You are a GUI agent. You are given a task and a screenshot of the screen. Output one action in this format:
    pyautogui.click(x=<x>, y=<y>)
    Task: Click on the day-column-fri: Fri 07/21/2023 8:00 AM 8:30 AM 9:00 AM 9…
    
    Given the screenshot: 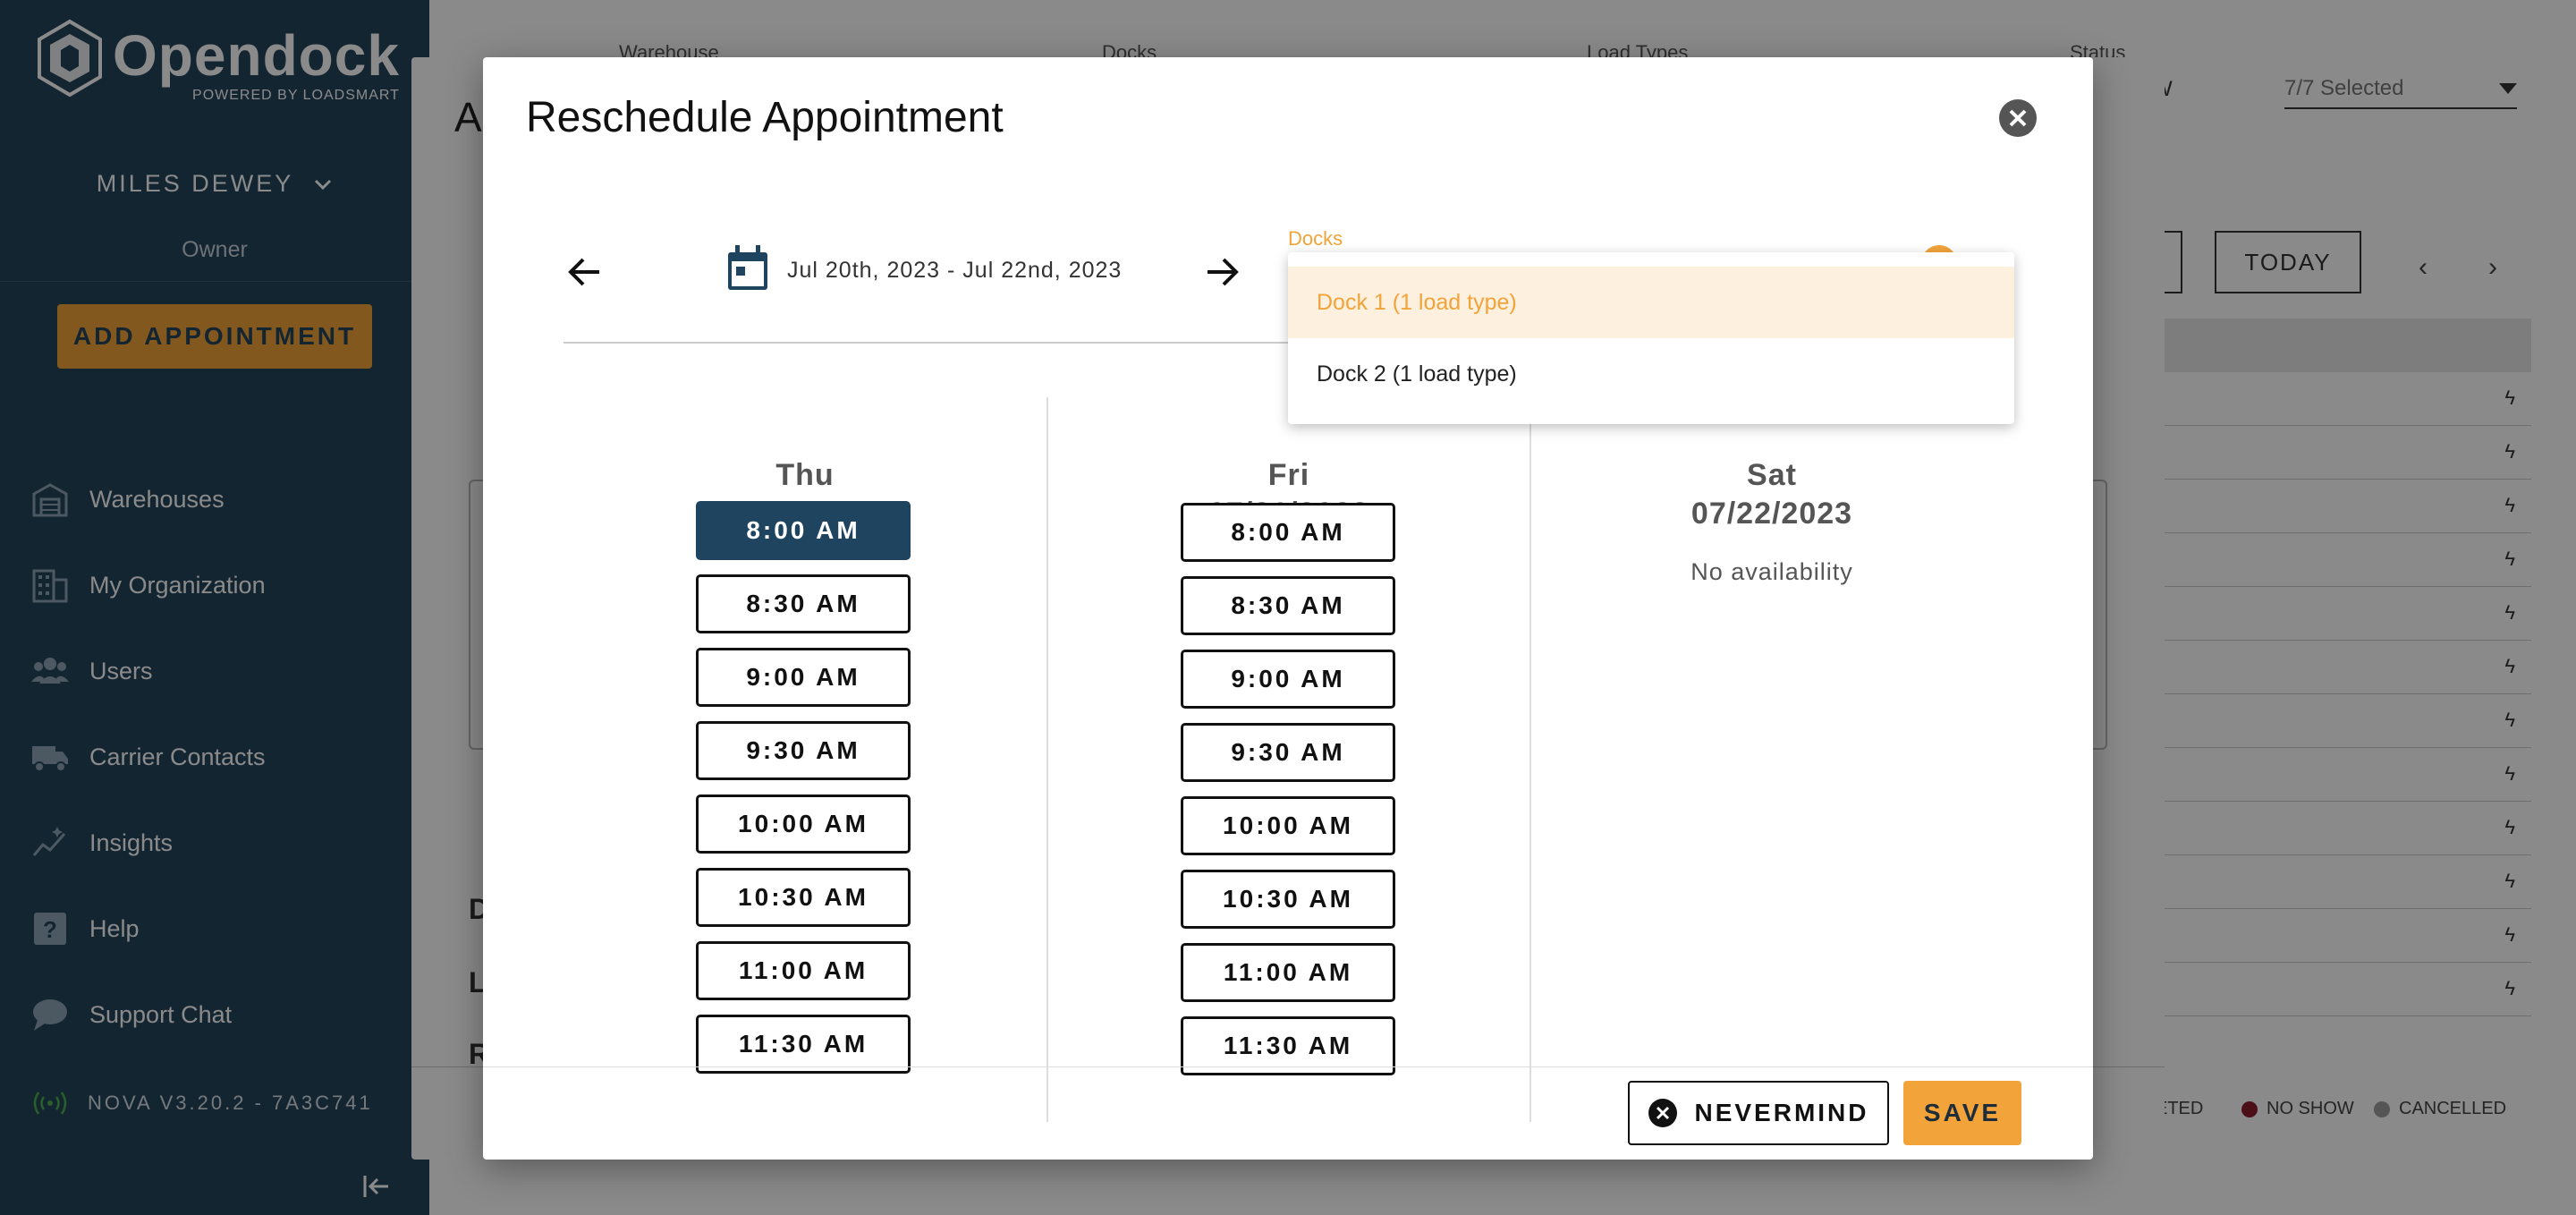 What is the action you would take?
    pyautogui.click(x=1288, y=760)
    